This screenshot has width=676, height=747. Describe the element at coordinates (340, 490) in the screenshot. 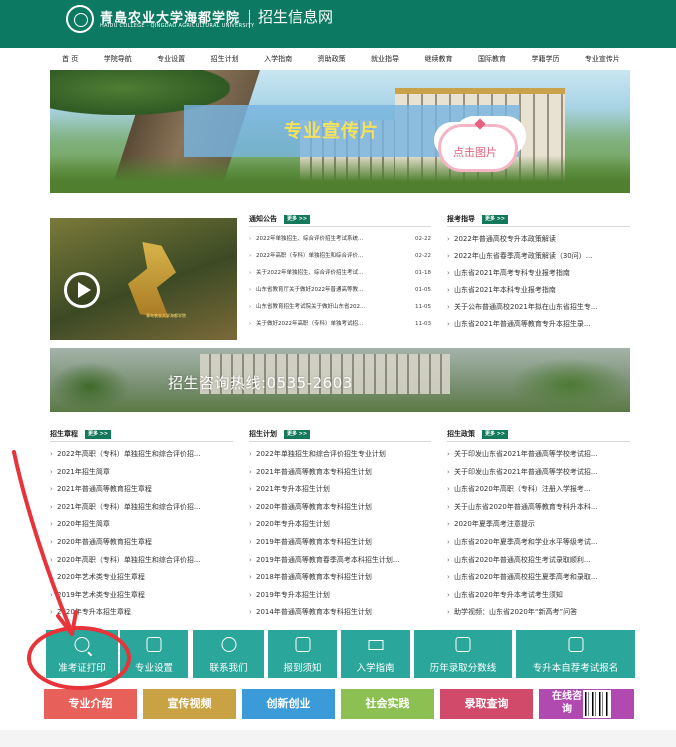

I see `list-item: 2021年专升本招生计划` at that location.